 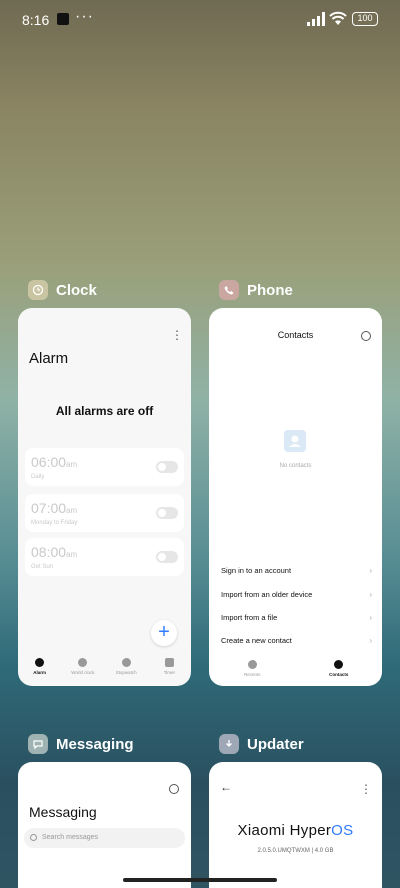 I want to click on nav-stopwatch: Stopwatch, so click(x=126, y=666).